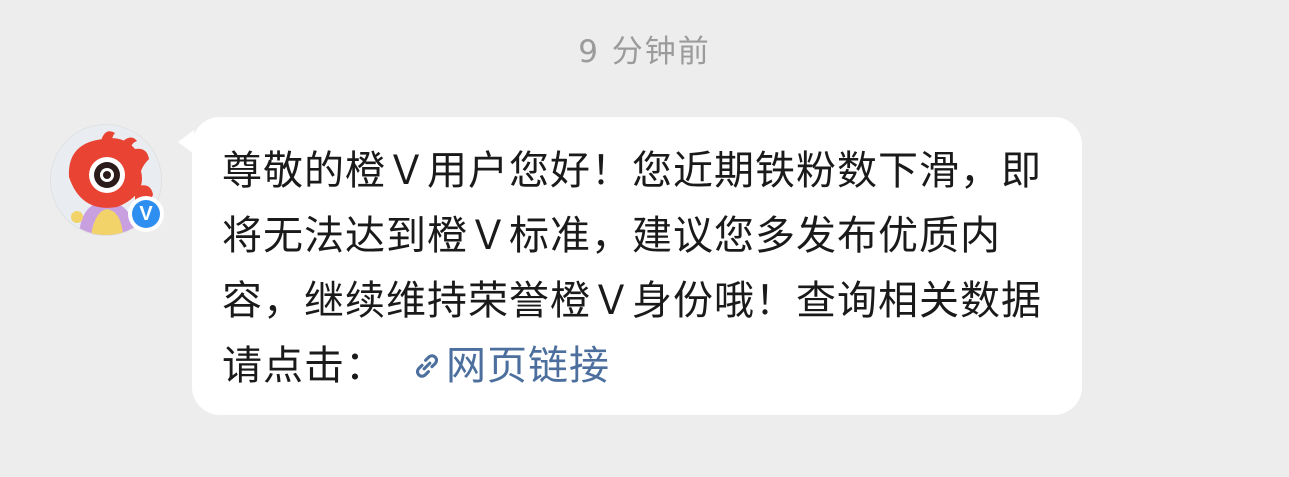 The height and width of the screenshot is (477, 1289). I want to click on sender-avatar: V, so click(108, 182).